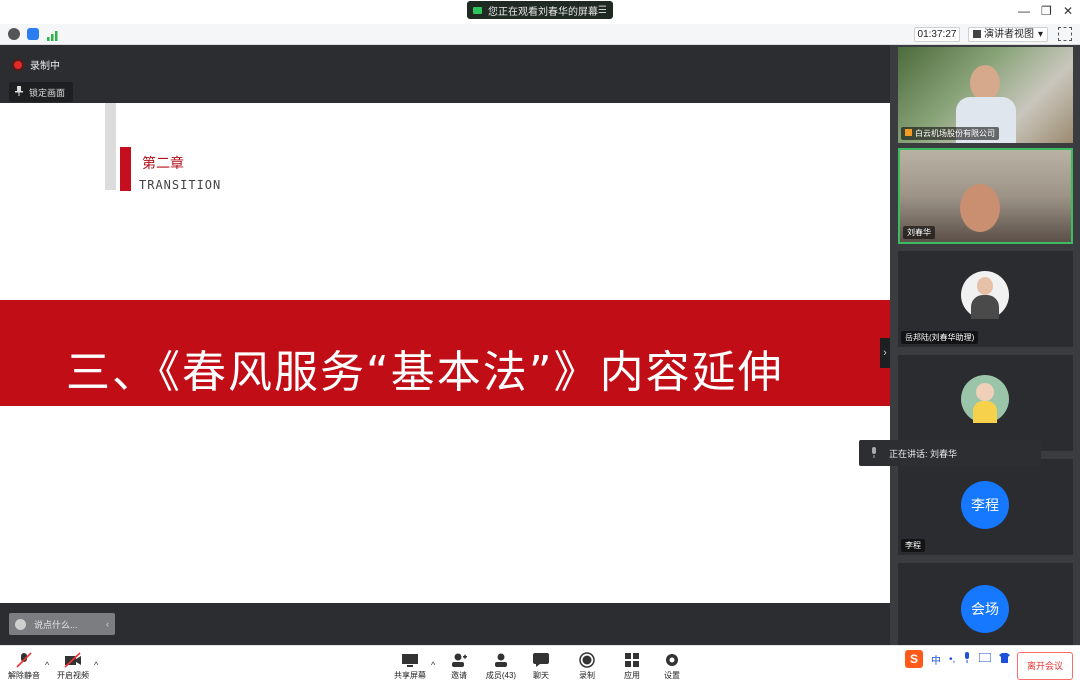 This screenshot has height=687, width=1080. What do you see at coordinates (501, 660) in the screenshot?
I see `members-icon` at bounding box center [501, 660].